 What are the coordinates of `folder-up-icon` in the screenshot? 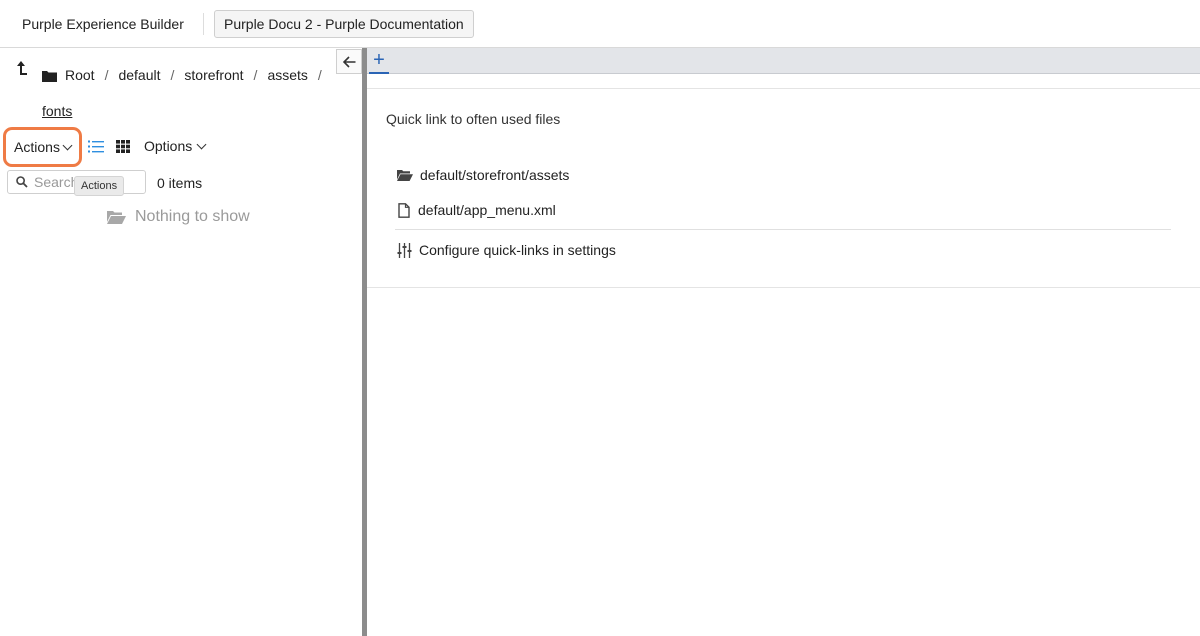 It's located at (21, 69).